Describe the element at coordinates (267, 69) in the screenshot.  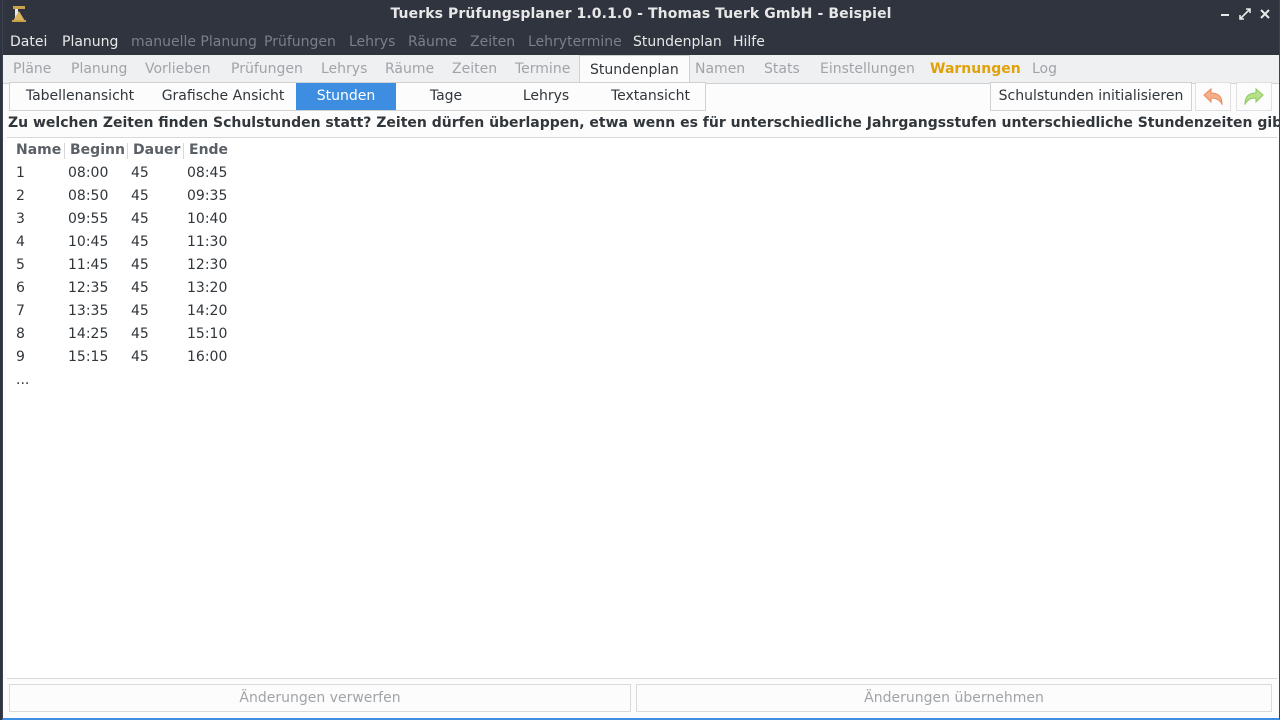
I see `tab-pruefungen: Prüfungen` at that location.